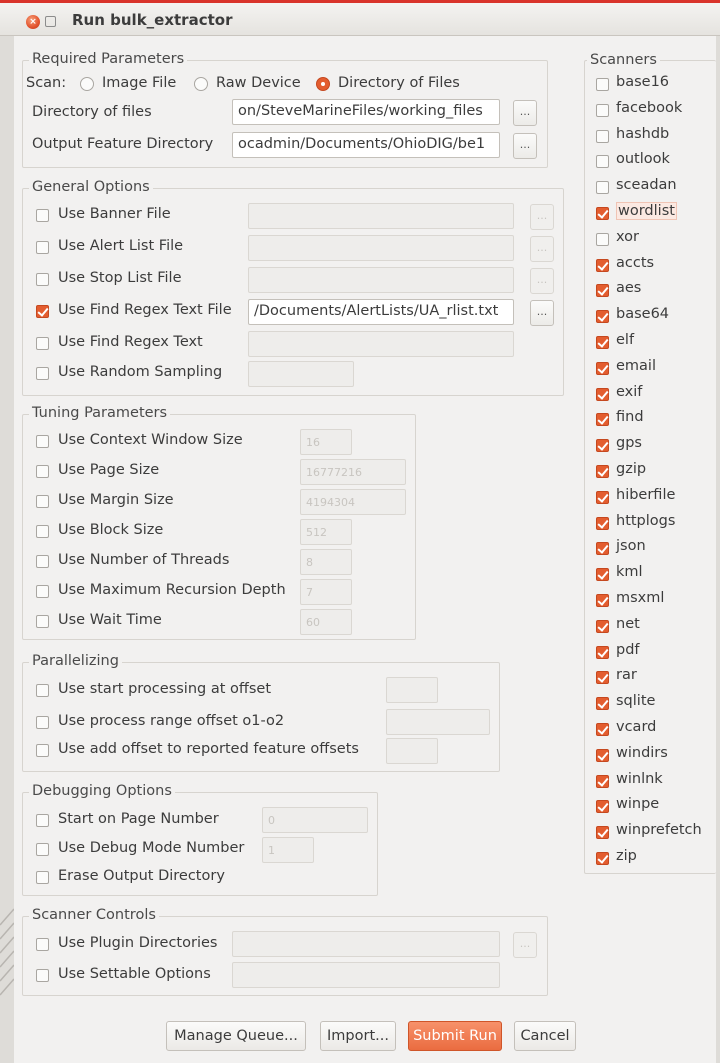 The height and width of the screenshot is (1063, 720). I want to click on scanner-item-facebook: facebook, so click(649, 111).